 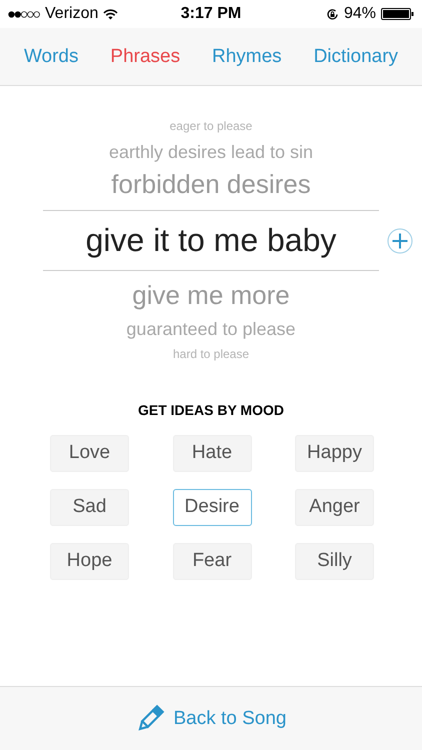 What do you see at coordinates (24, 14) in the screenshot?
I see `signal-icon` at bounding box center [24, 14].